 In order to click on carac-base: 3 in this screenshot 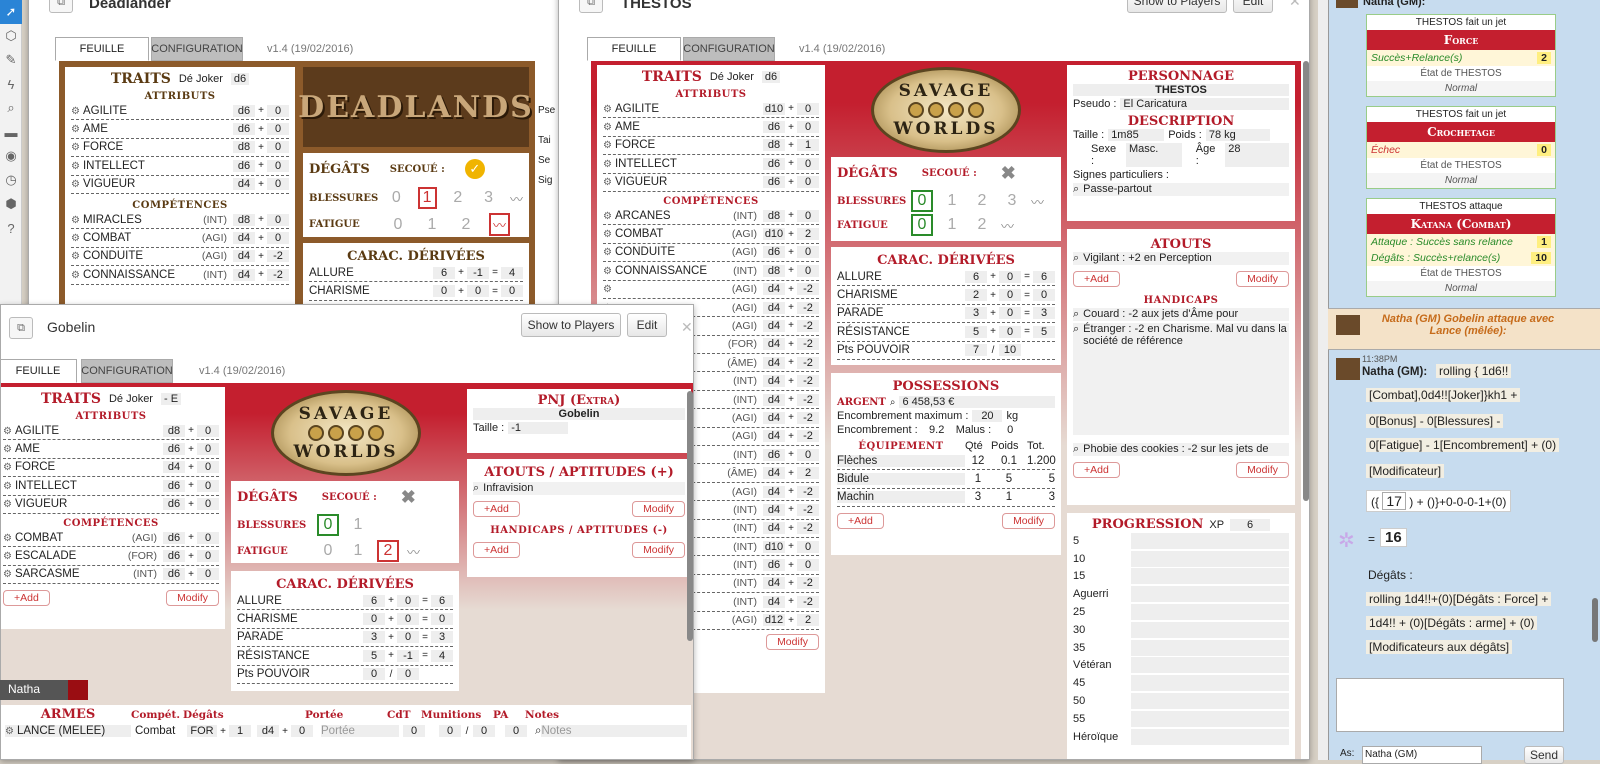, I will do `click(374, 637)`.